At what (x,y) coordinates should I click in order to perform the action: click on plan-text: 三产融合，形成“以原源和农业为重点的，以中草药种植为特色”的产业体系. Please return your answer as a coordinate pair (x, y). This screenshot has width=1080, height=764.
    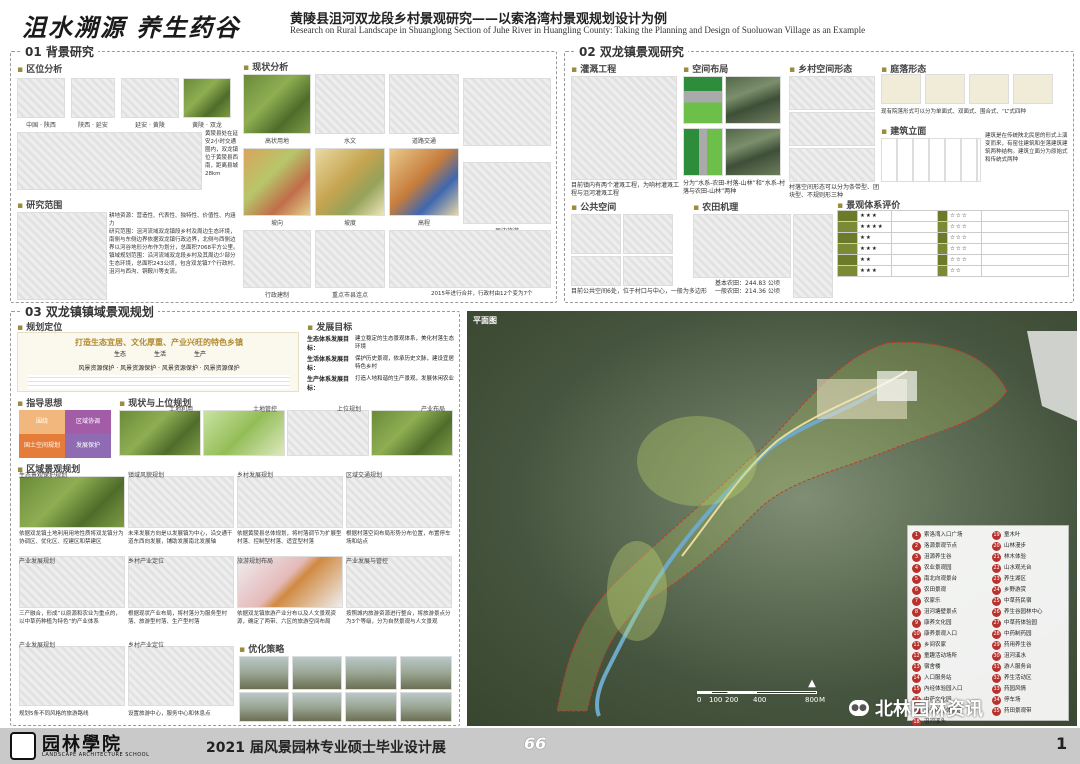
    Looking at the image, I should click on (70, 618).